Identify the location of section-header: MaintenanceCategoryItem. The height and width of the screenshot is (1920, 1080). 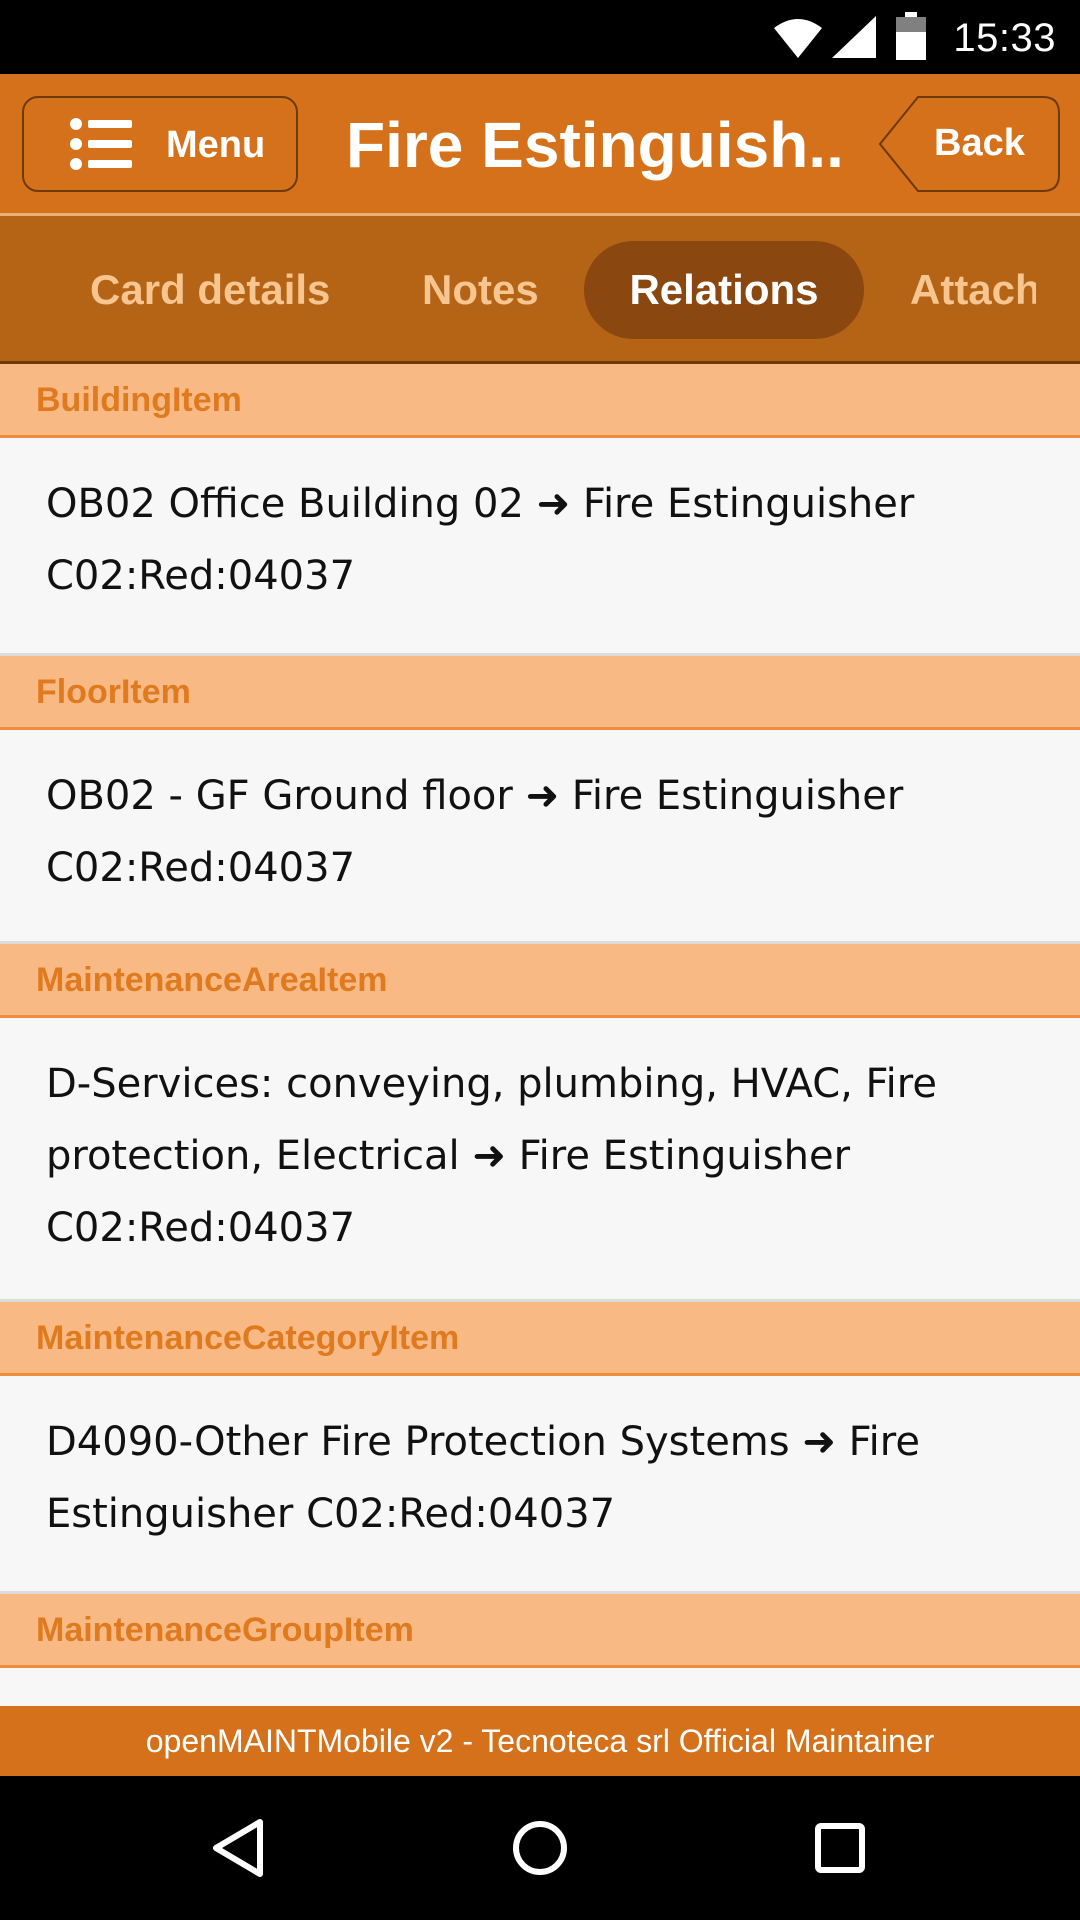
(540, 1339).